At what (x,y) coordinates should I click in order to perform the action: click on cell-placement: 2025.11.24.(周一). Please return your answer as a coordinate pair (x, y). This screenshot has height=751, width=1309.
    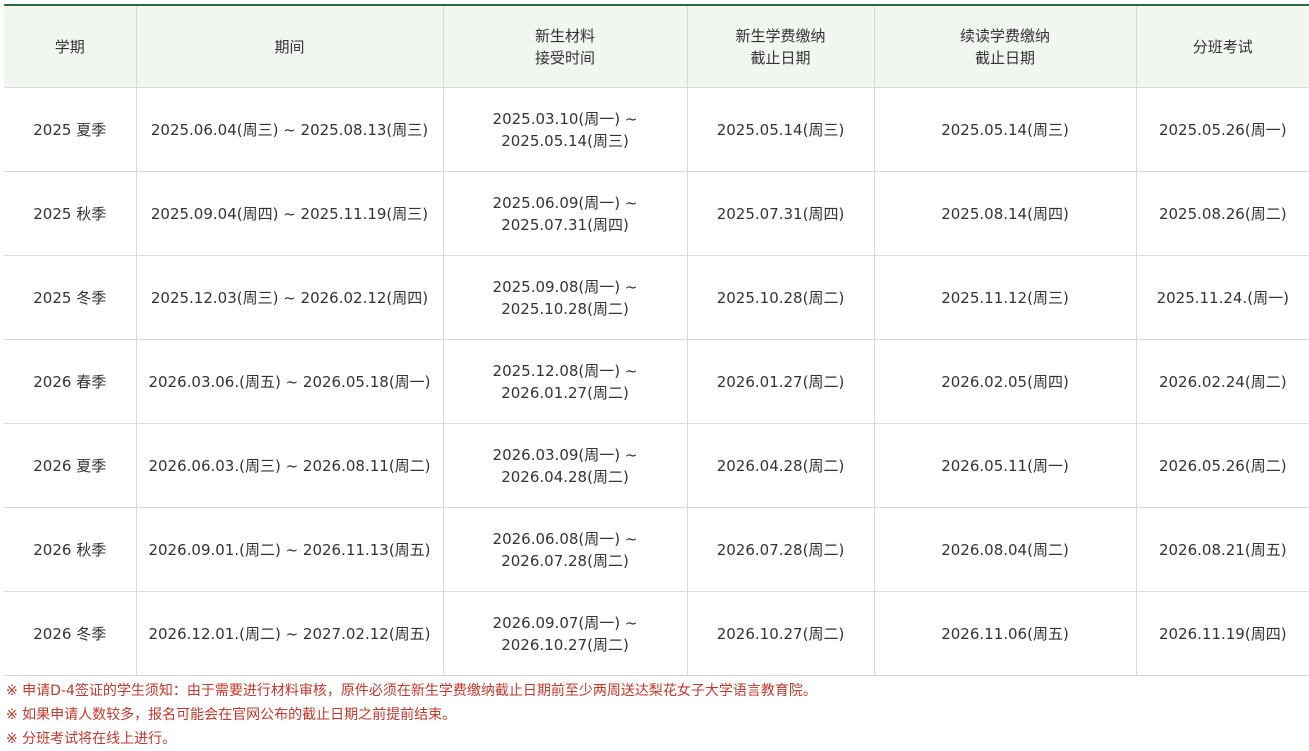
    Looking at the image, I should click on (1222, 298).